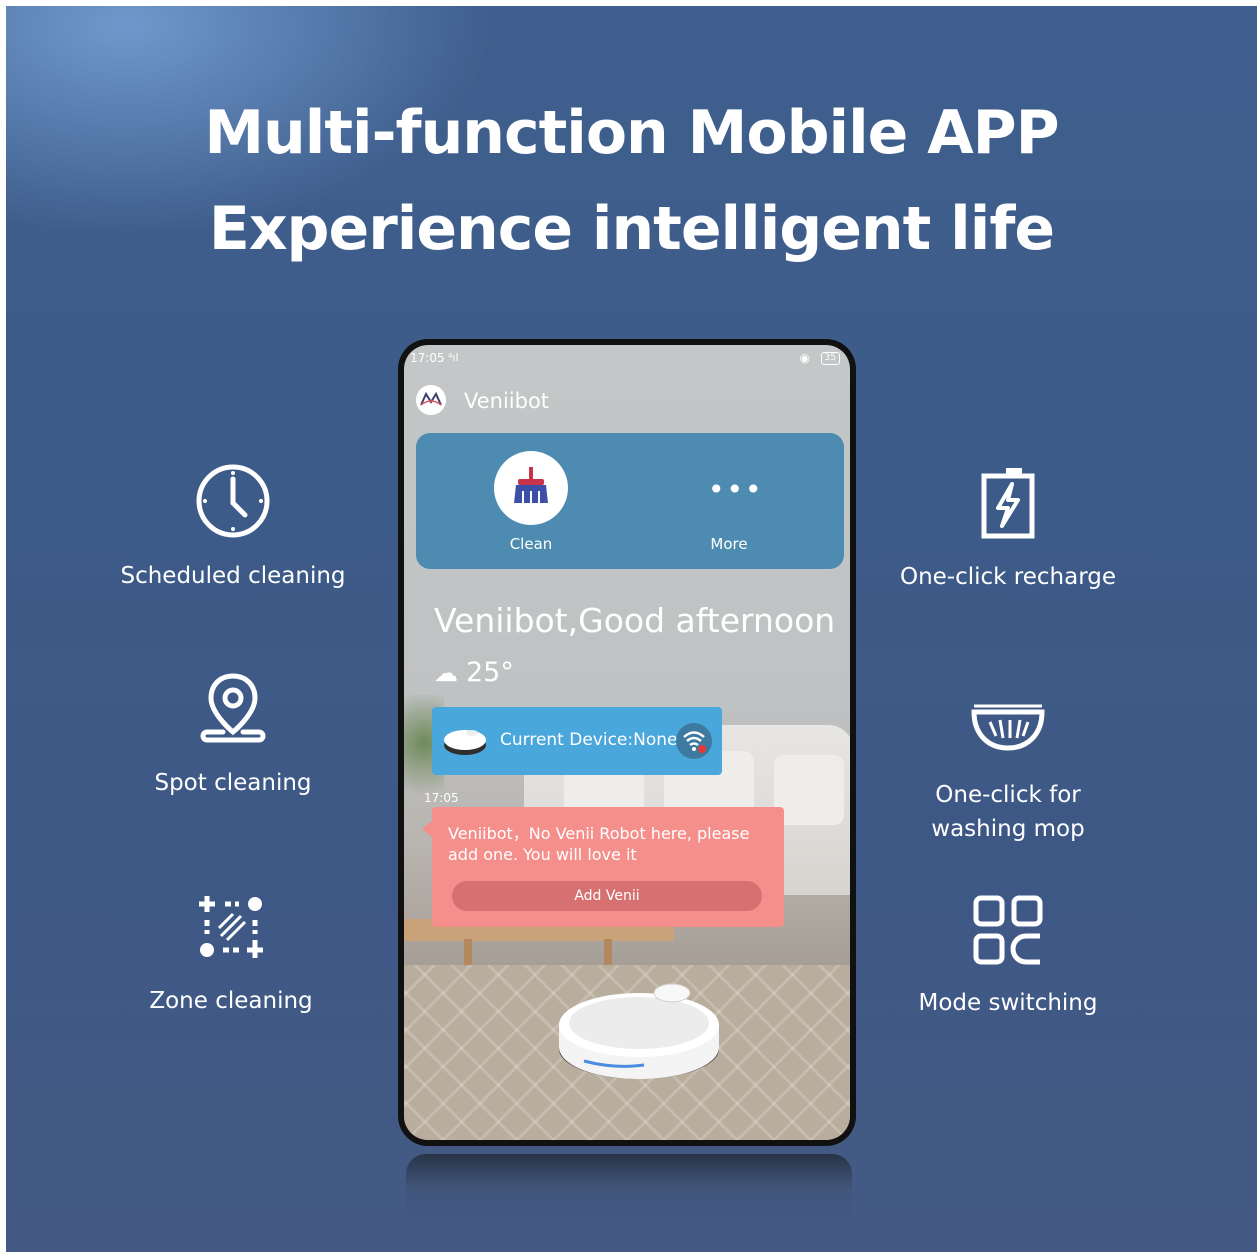 The width and height of the screenshot is (1257, 1252). I want to click on feature-label: Zone cleaning, so click(231, 1001).